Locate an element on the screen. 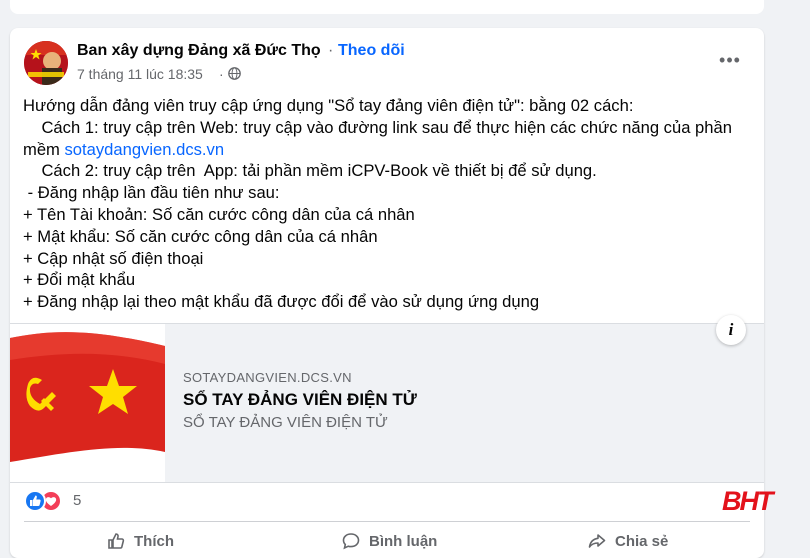 The image size is (810, 558). page-avatar is located at coordinates (46, 63).